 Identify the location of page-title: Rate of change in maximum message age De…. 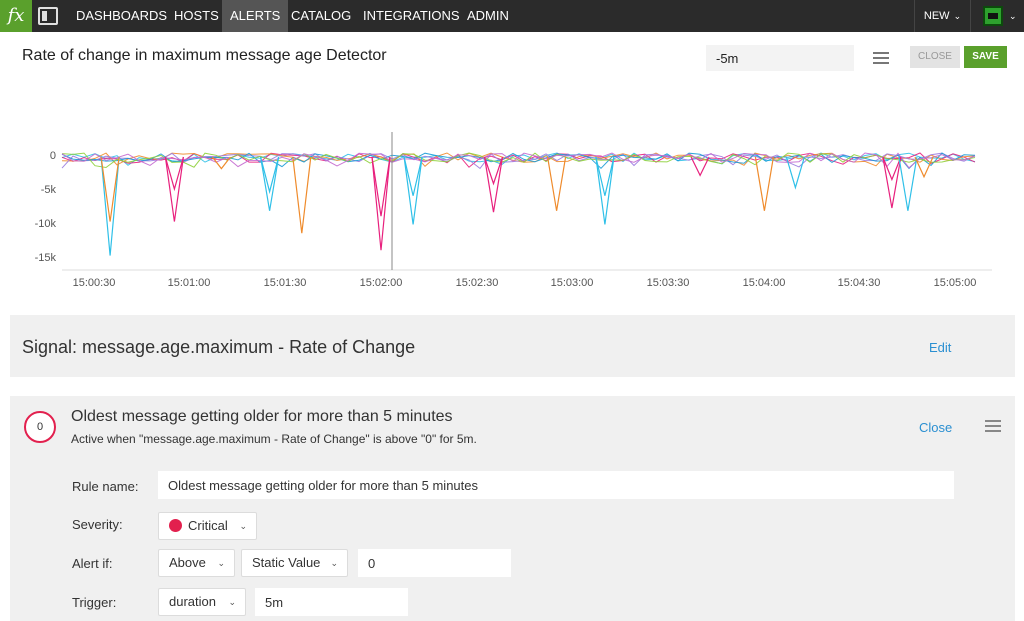
(204, 55).